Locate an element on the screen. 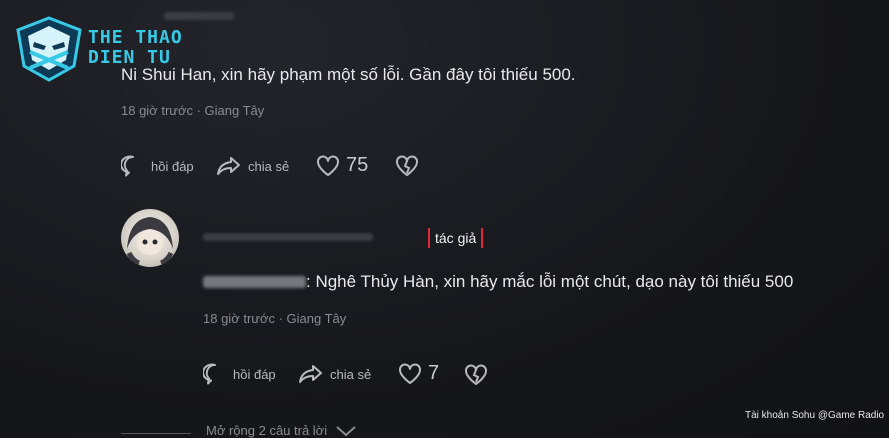 The image size is (889, 438). reply-username-blurred is located at coordinates (288, 237).